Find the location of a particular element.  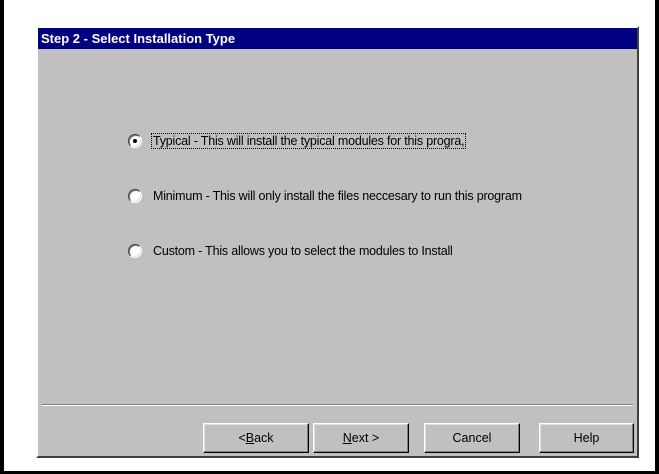

back-button-arrow: < is located at coordinates (242, 438).